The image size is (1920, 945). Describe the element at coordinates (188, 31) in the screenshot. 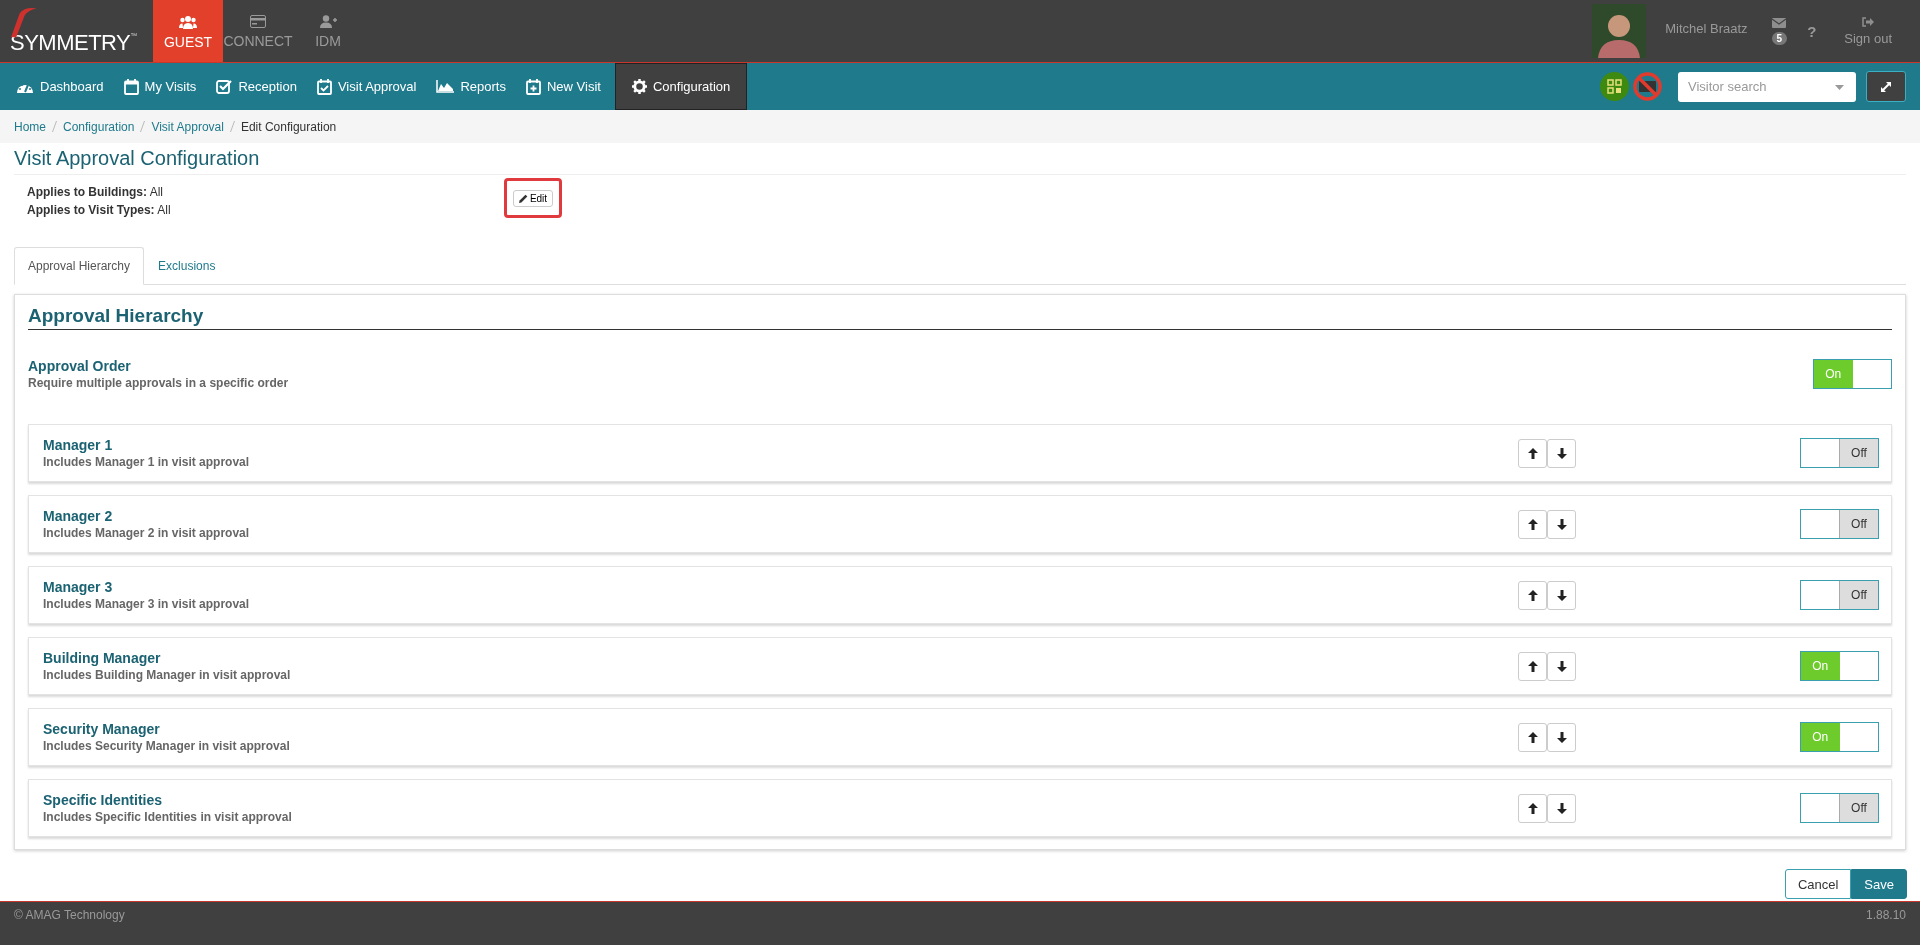

I see `app-tab: GUEST` at that location.